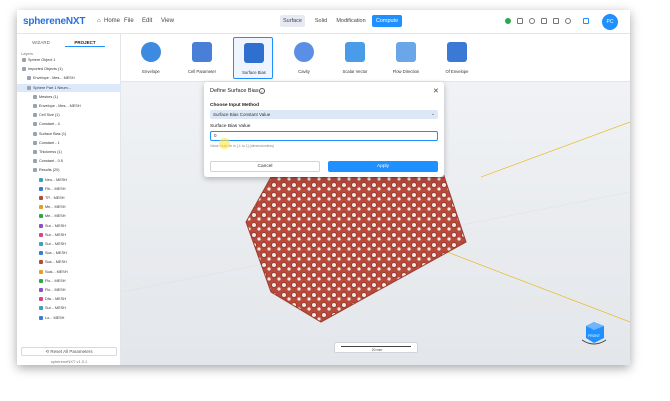 This screenshot has width=670, height=401. Describe the element at coordinates (377, 350) in the screenshot. I see `scale-bar-label: 20 mm` at that location.